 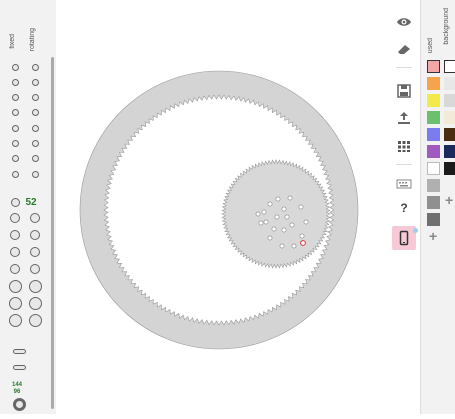 I want to click on add-used-color-button: +, so click(x=433, y=236).